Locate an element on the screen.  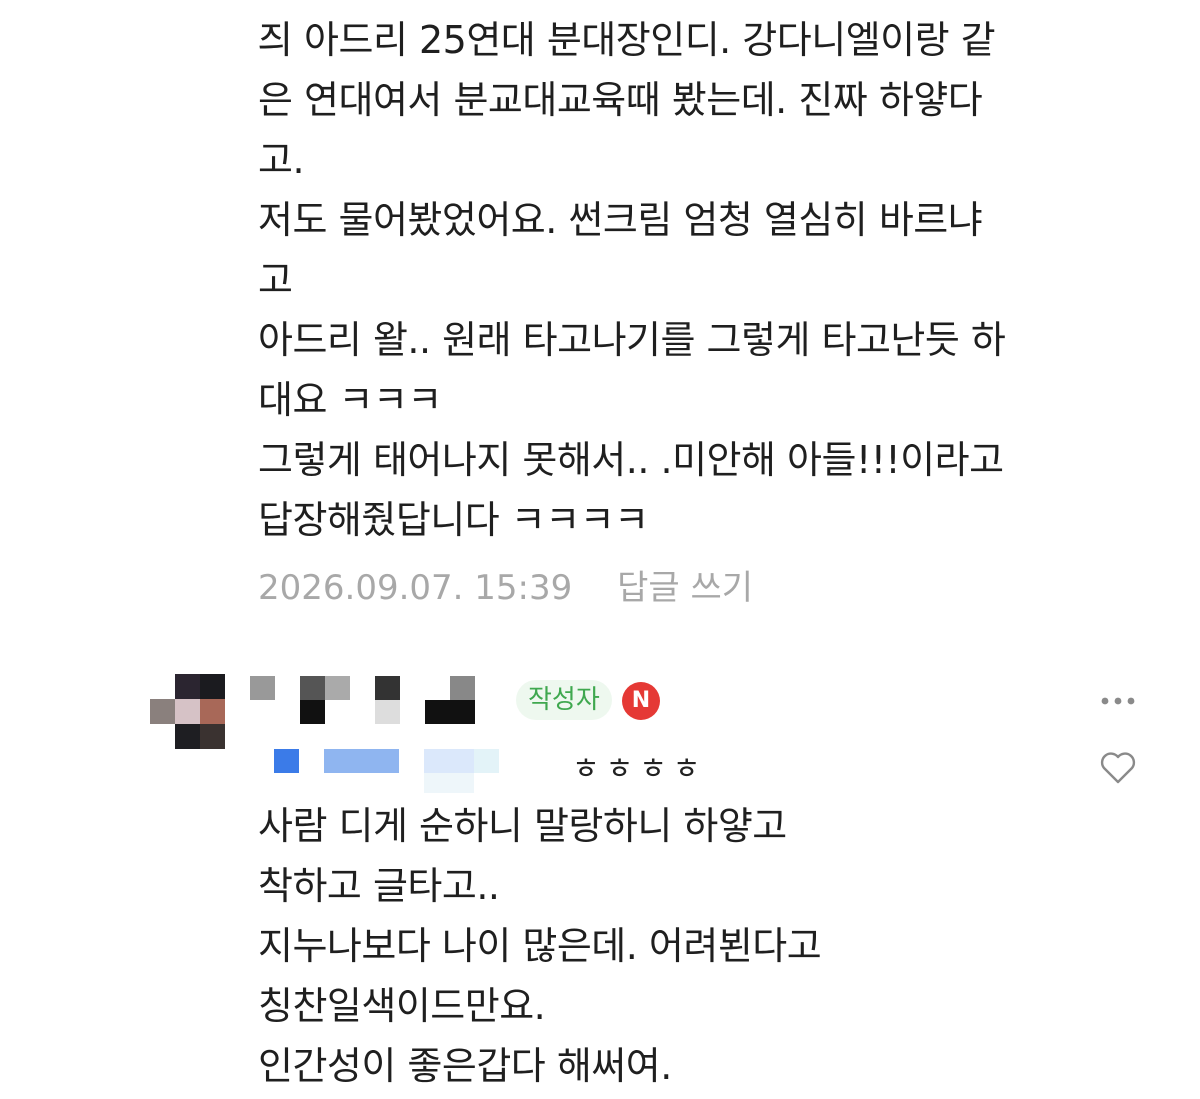
avatar is located at coordinates (188, 712).